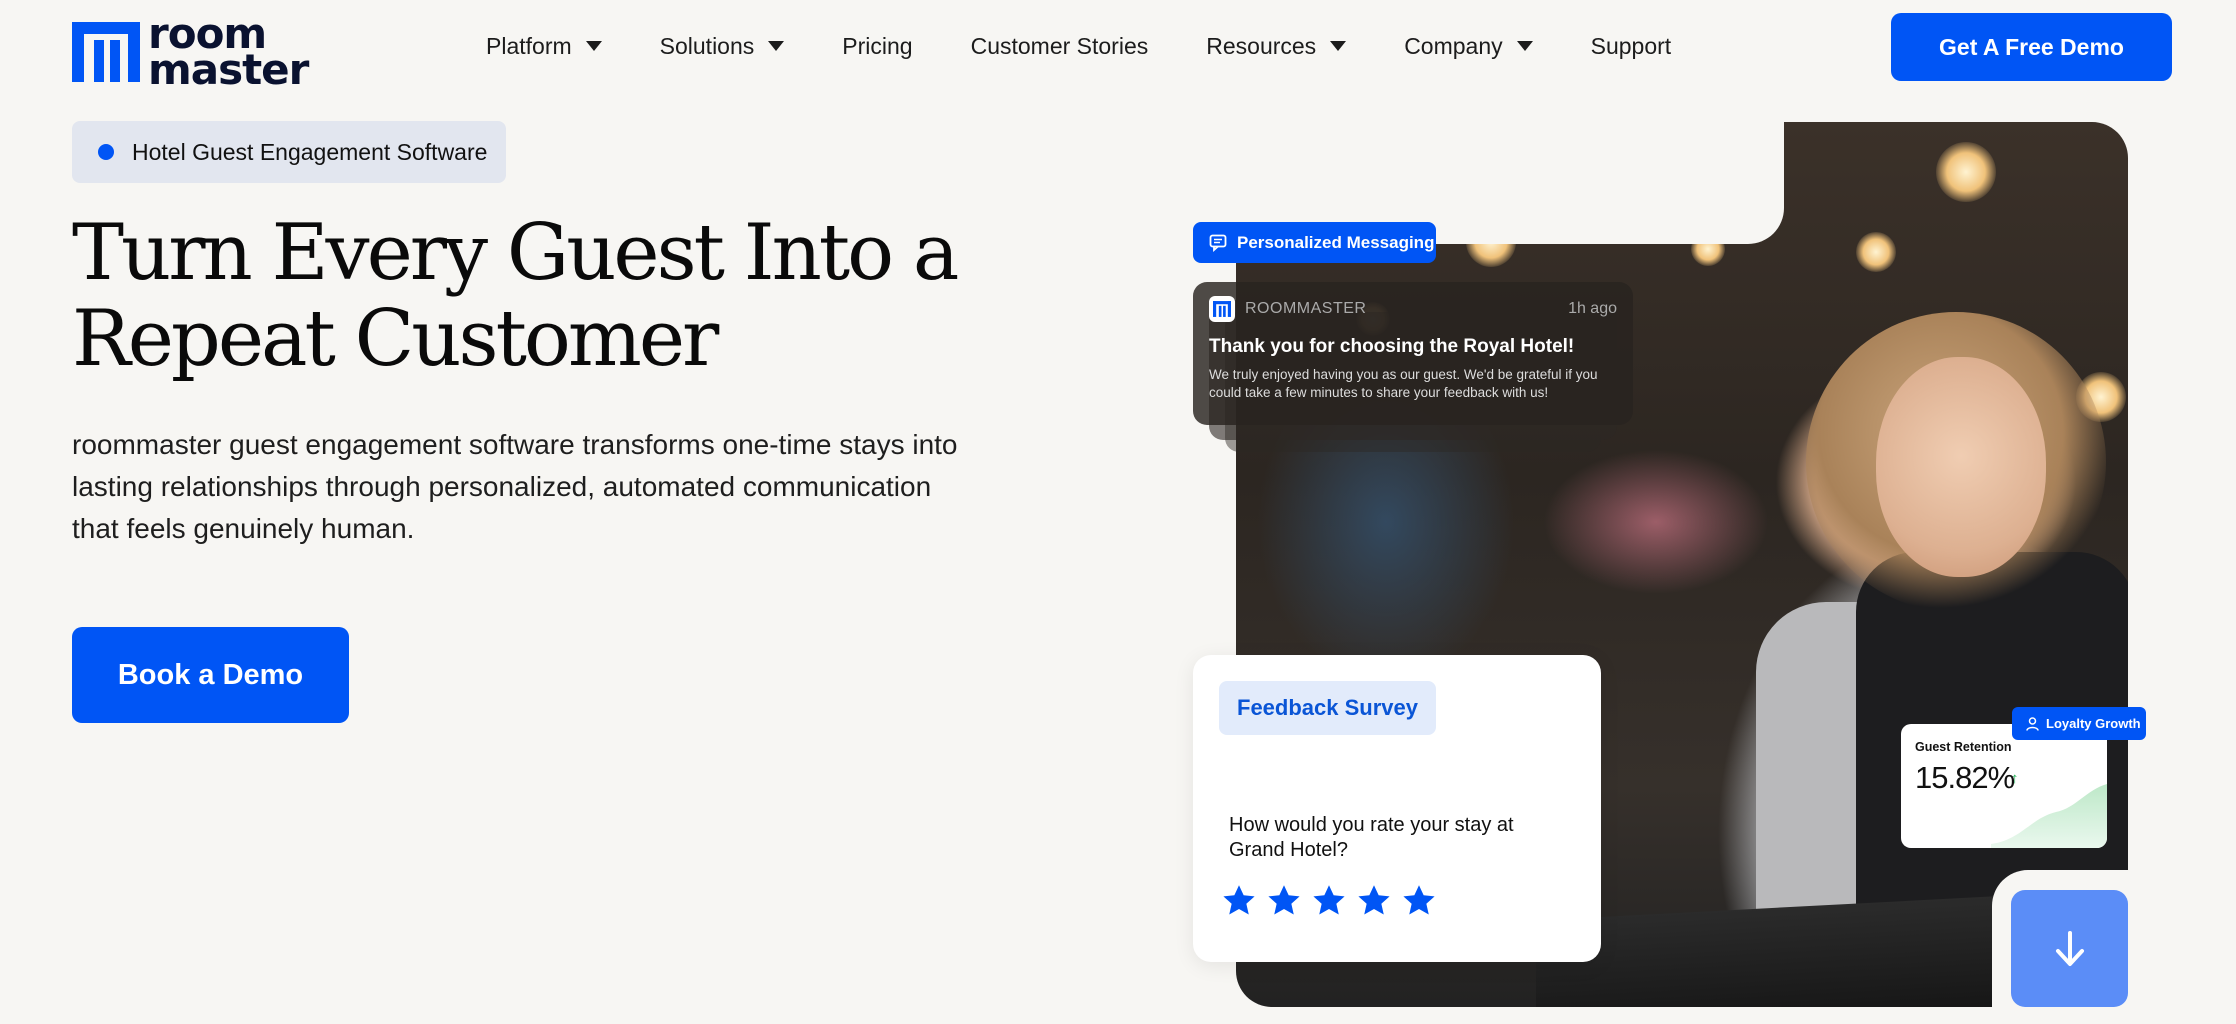 The image size is (2236, 1024). I want to click on retention-label: Guest Retention, so click(1963, 747).